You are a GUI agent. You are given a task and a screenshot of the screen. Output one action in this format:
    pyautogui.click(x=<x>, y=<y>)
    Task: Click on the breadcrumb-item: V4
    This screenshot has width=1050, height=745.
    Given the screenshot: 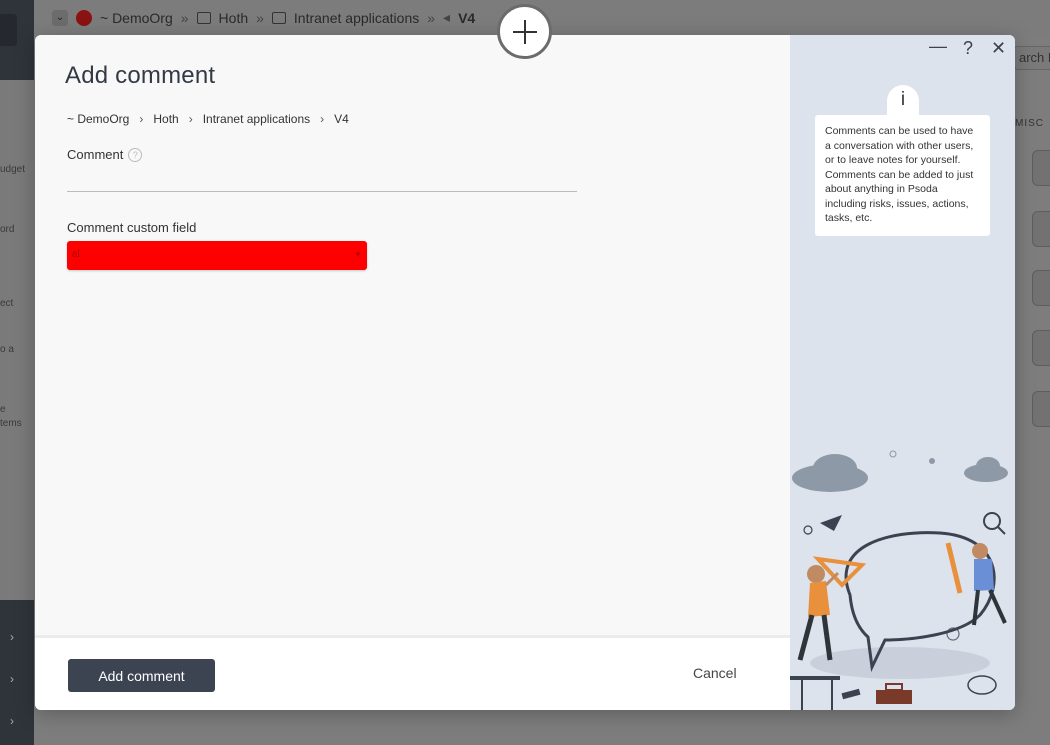 What is the action you would take?
    pyautogui.click(x=341, y=119)
    